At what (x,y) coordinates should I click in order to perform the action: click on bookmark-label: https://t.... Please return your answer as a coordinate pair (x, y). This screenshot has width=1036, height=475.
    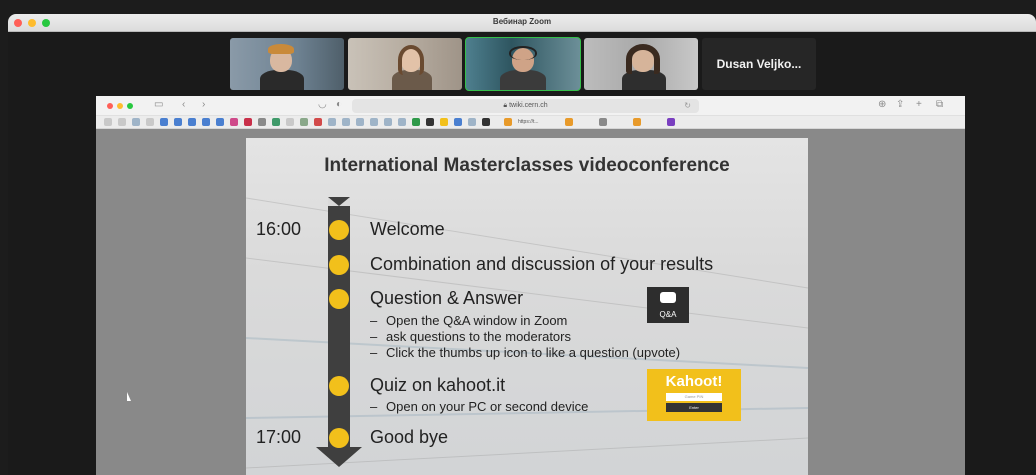
    Looking at the image, I should click on (528, 122).